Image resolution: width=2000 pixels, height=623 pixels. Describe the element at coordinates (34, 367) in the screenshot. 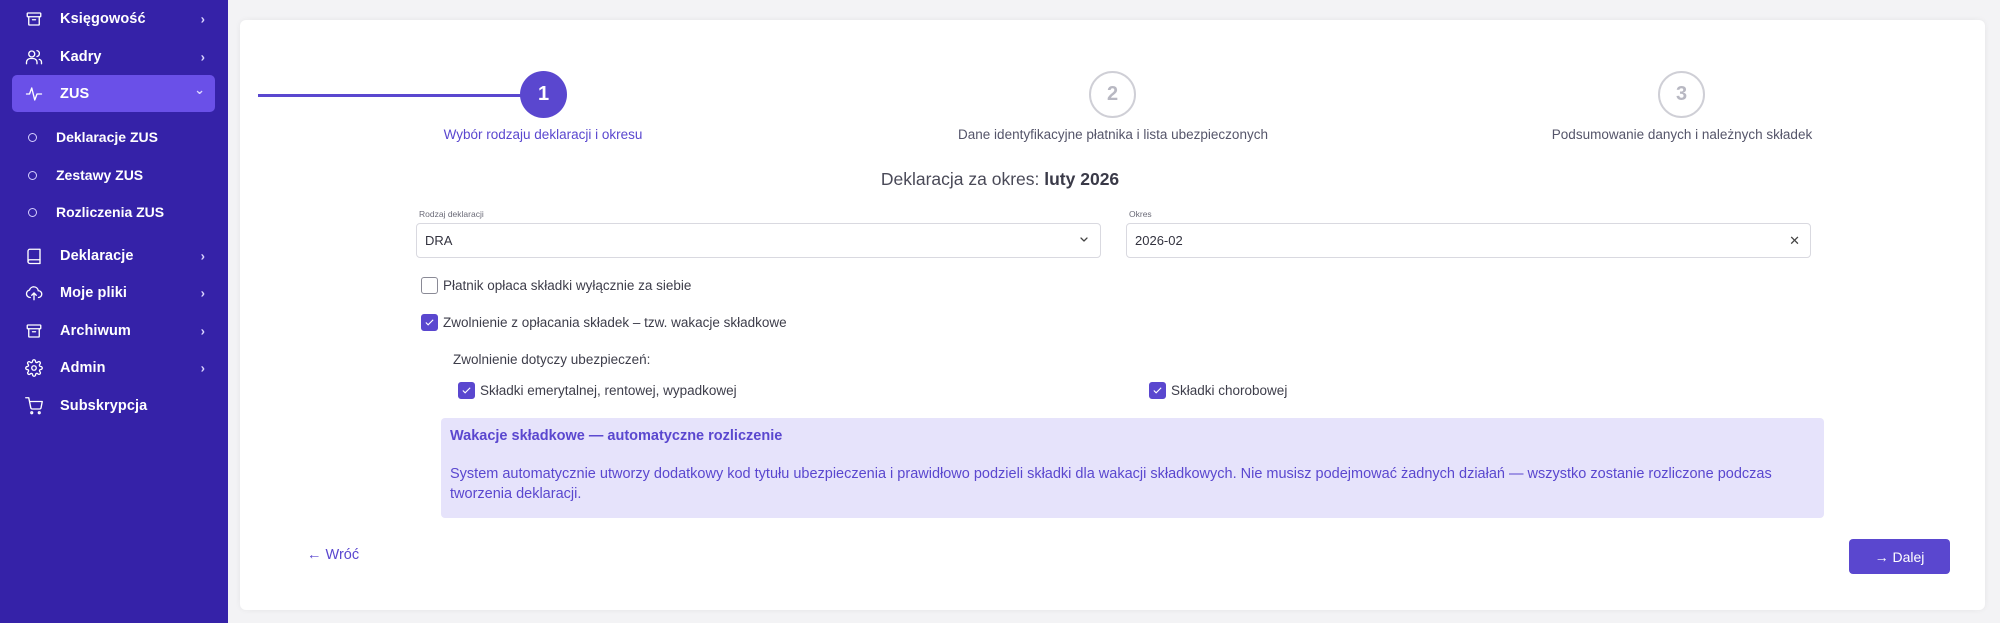

I see `gear-icon` at that location.